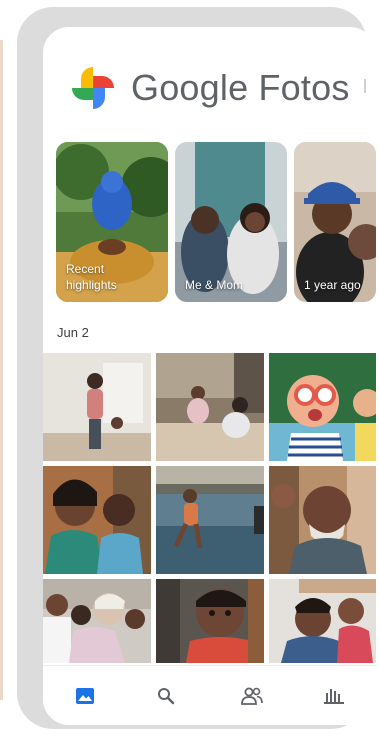  I want to click on photo-icon, so click(85, 696).